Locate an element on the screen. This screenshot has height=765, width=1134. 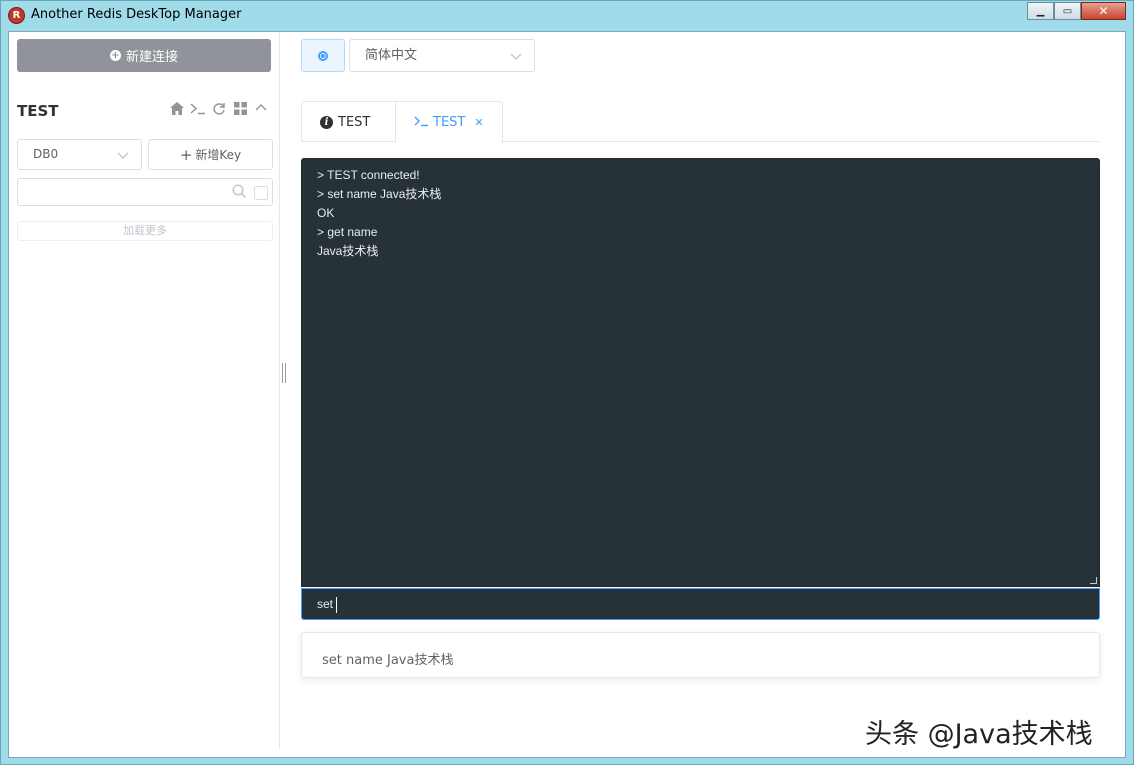
load-more-button: 加载更多 is located at coordinates (145, 231).